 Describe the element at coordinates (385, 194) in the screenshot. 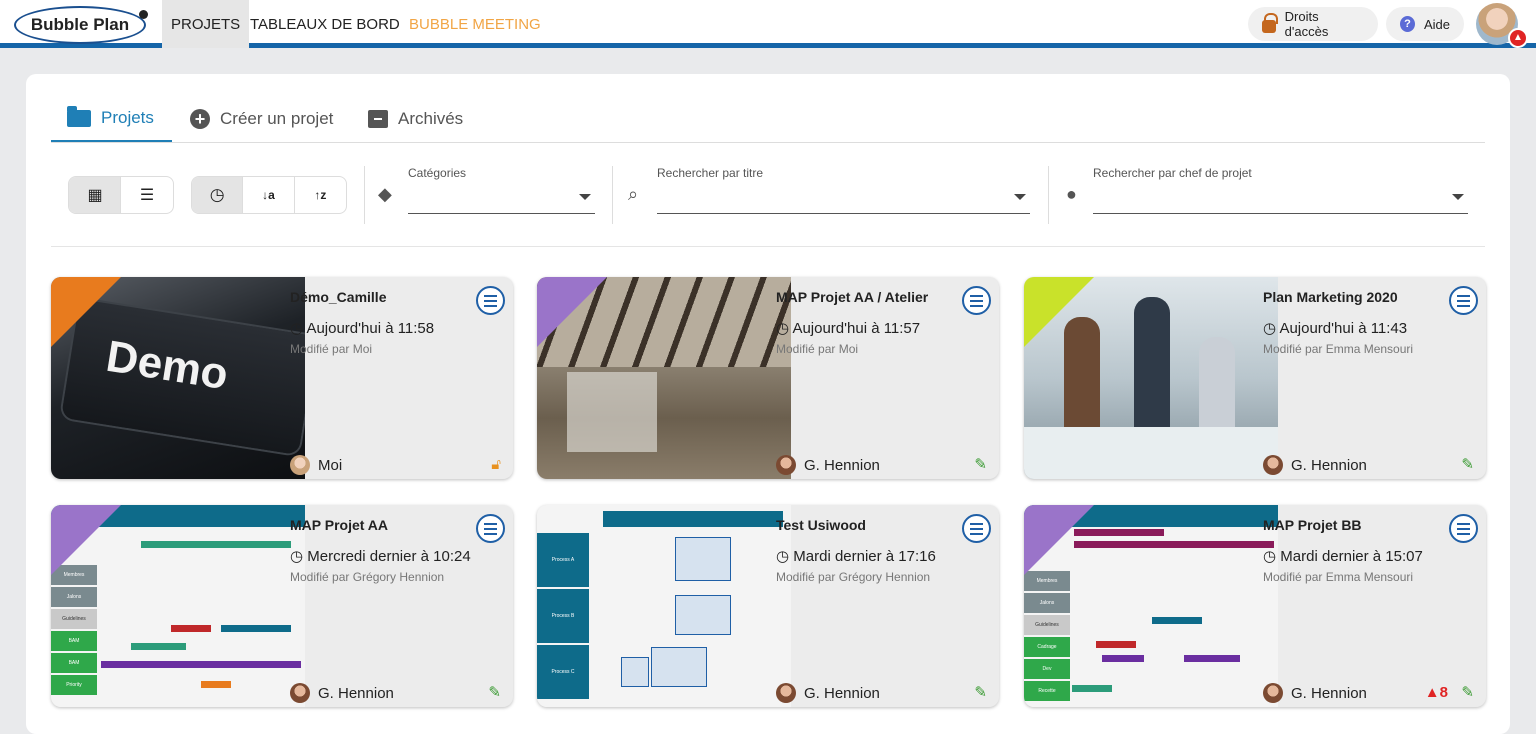

I see `tag-icon: ◆` at that location.